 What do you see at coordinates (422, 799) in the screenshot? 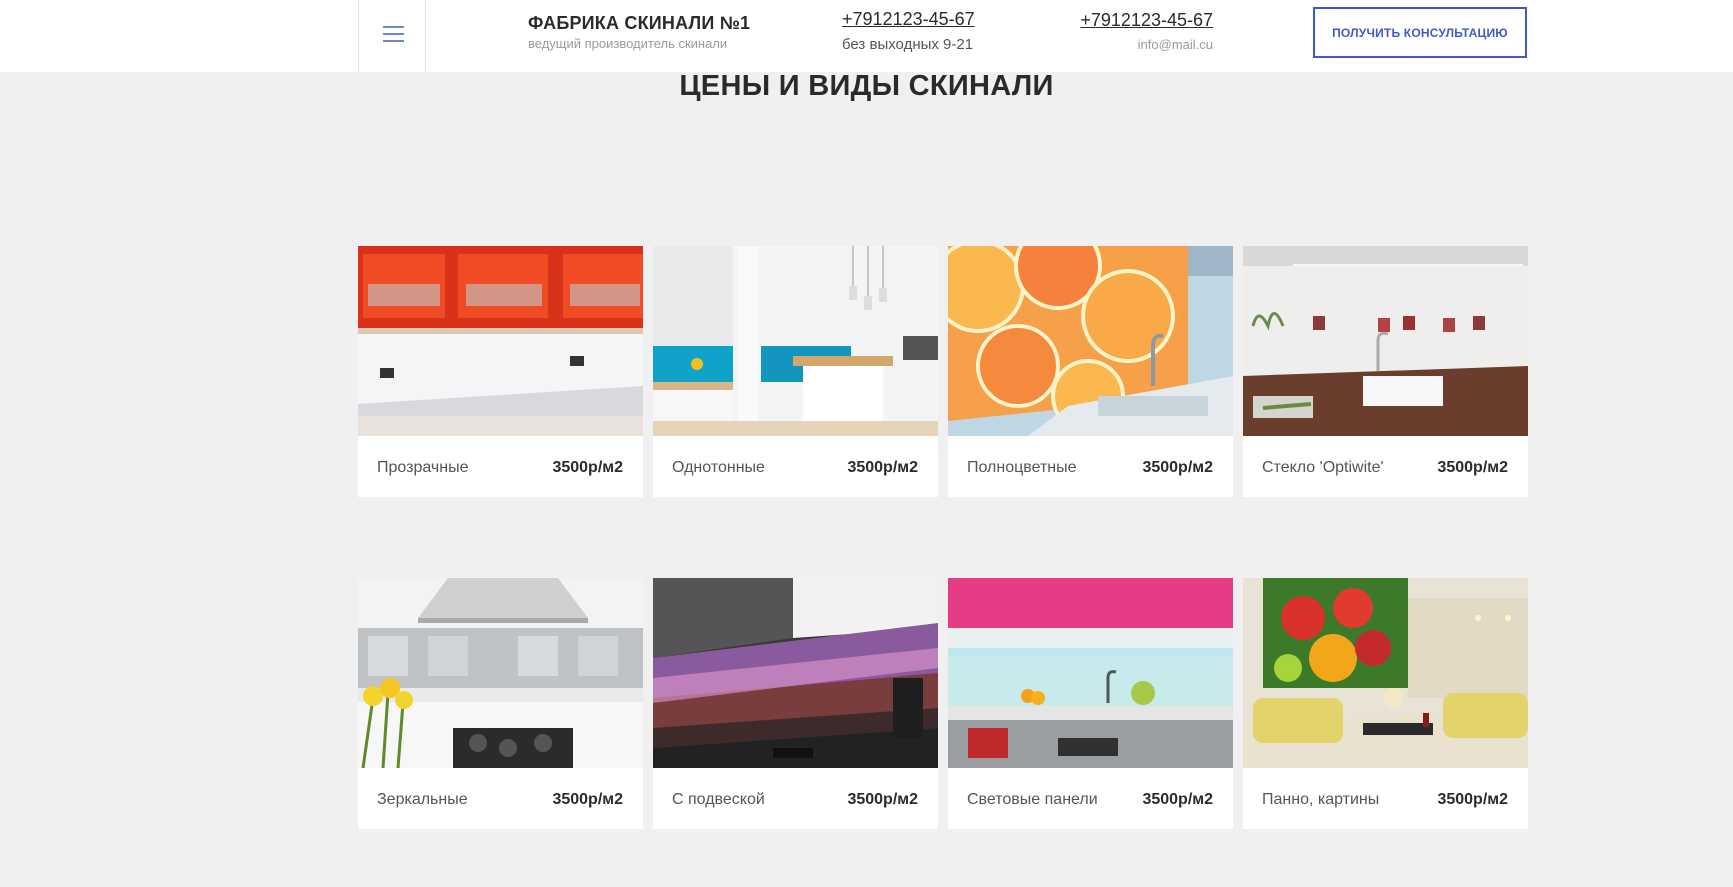
I see `product-name: Зеркальные` at bounding box center [422, 799].